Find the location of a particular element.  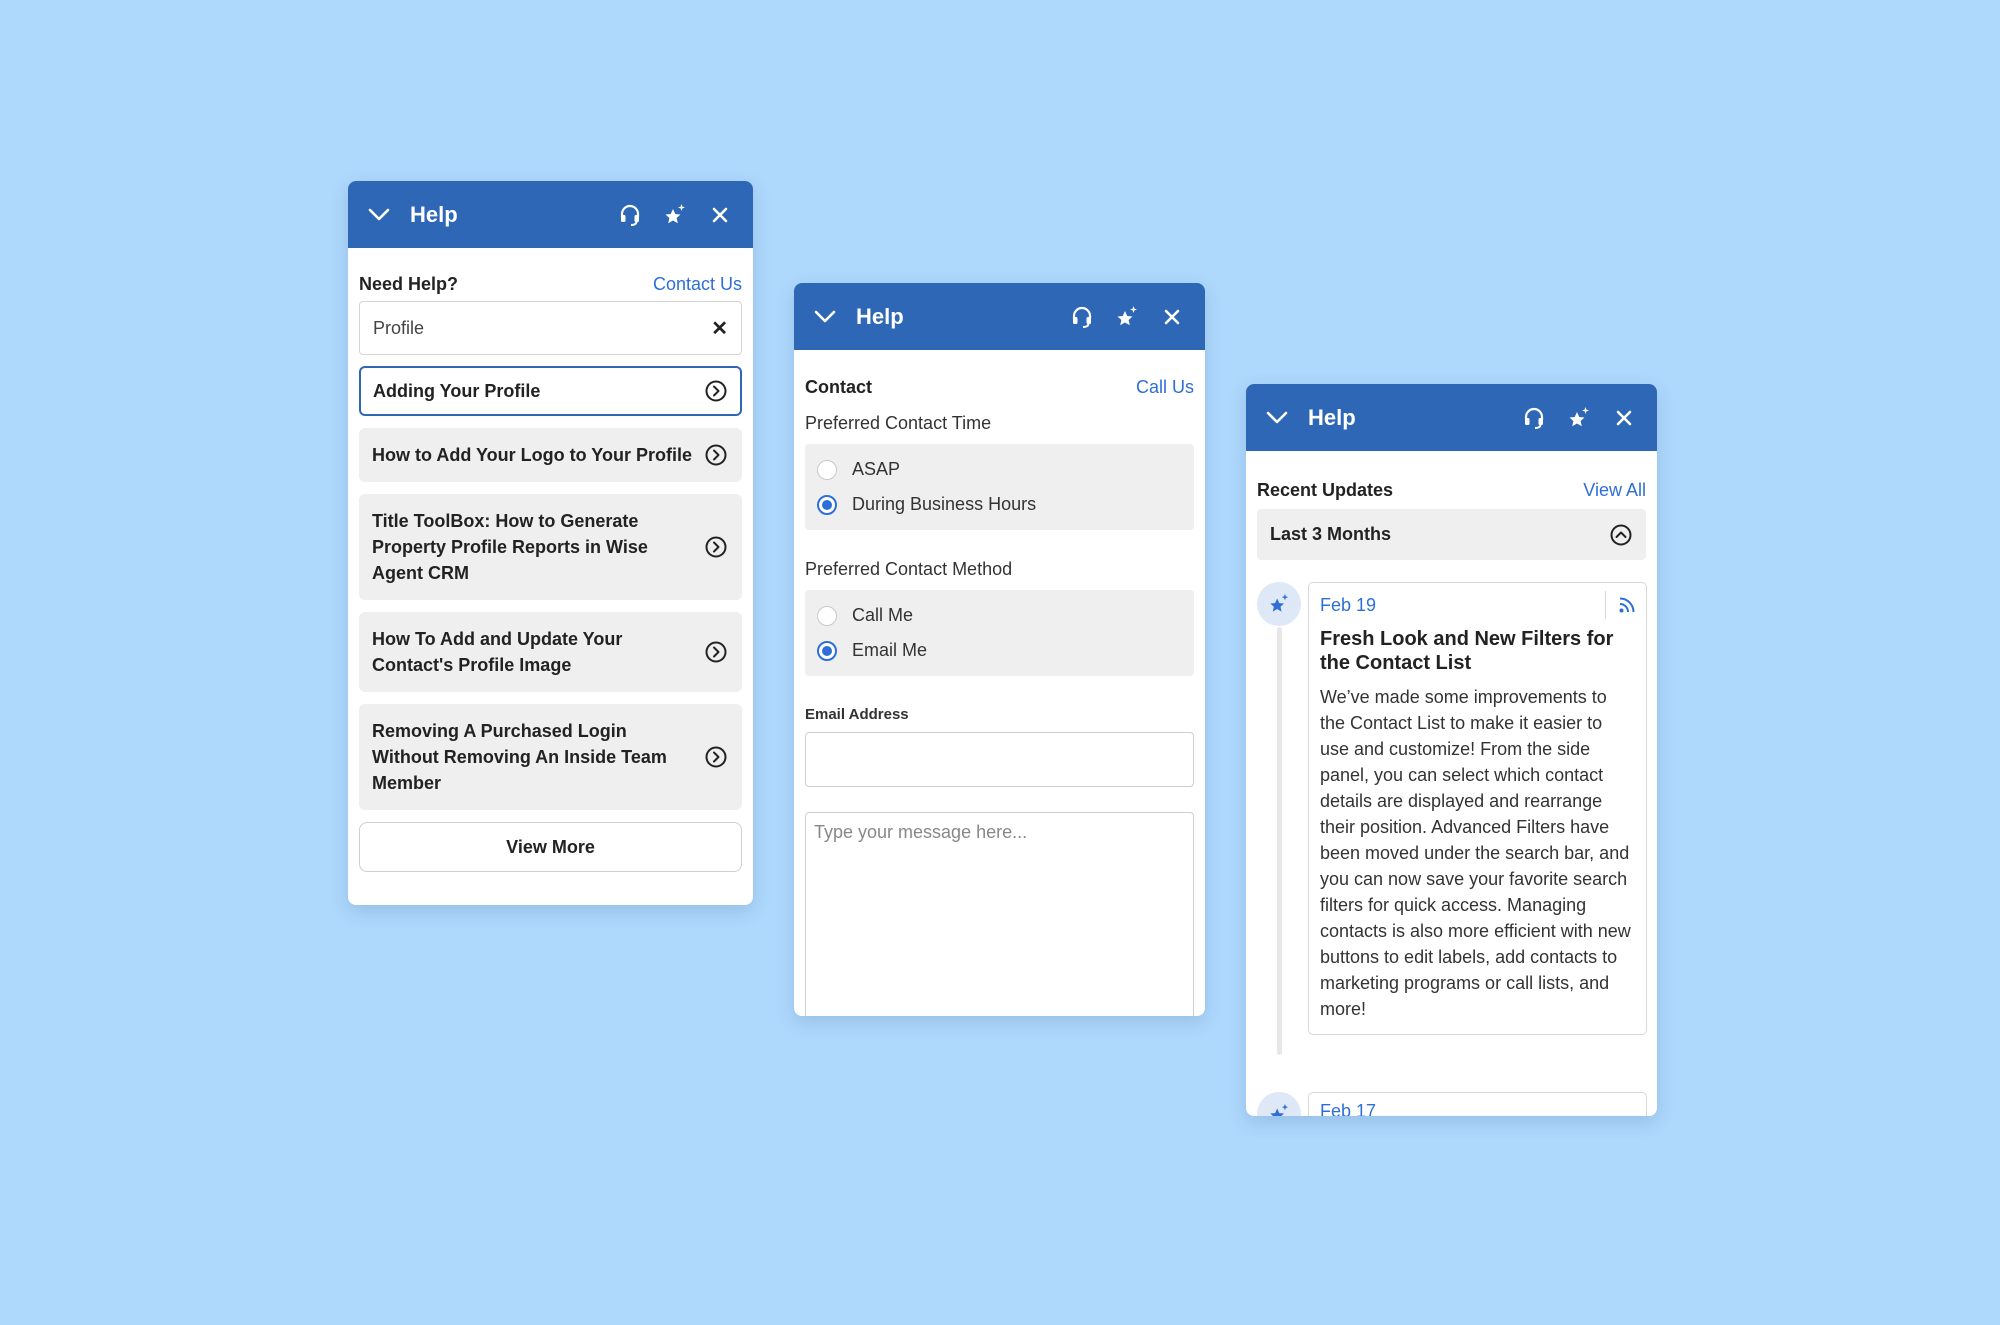

radio-label: ASAP is located at coordinates (876, 469).